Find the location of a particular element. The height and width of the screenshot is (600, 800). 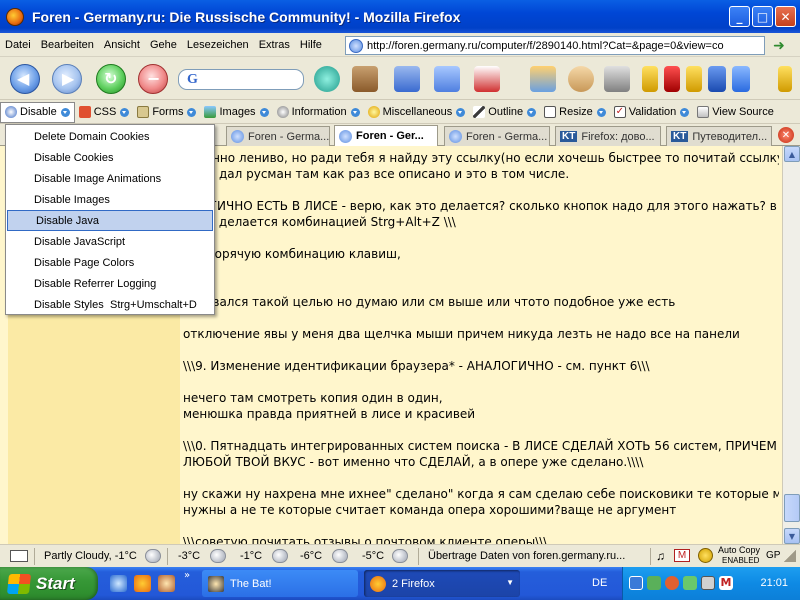

dev-view-source-button: View Source is located at coordinates (735, 112).